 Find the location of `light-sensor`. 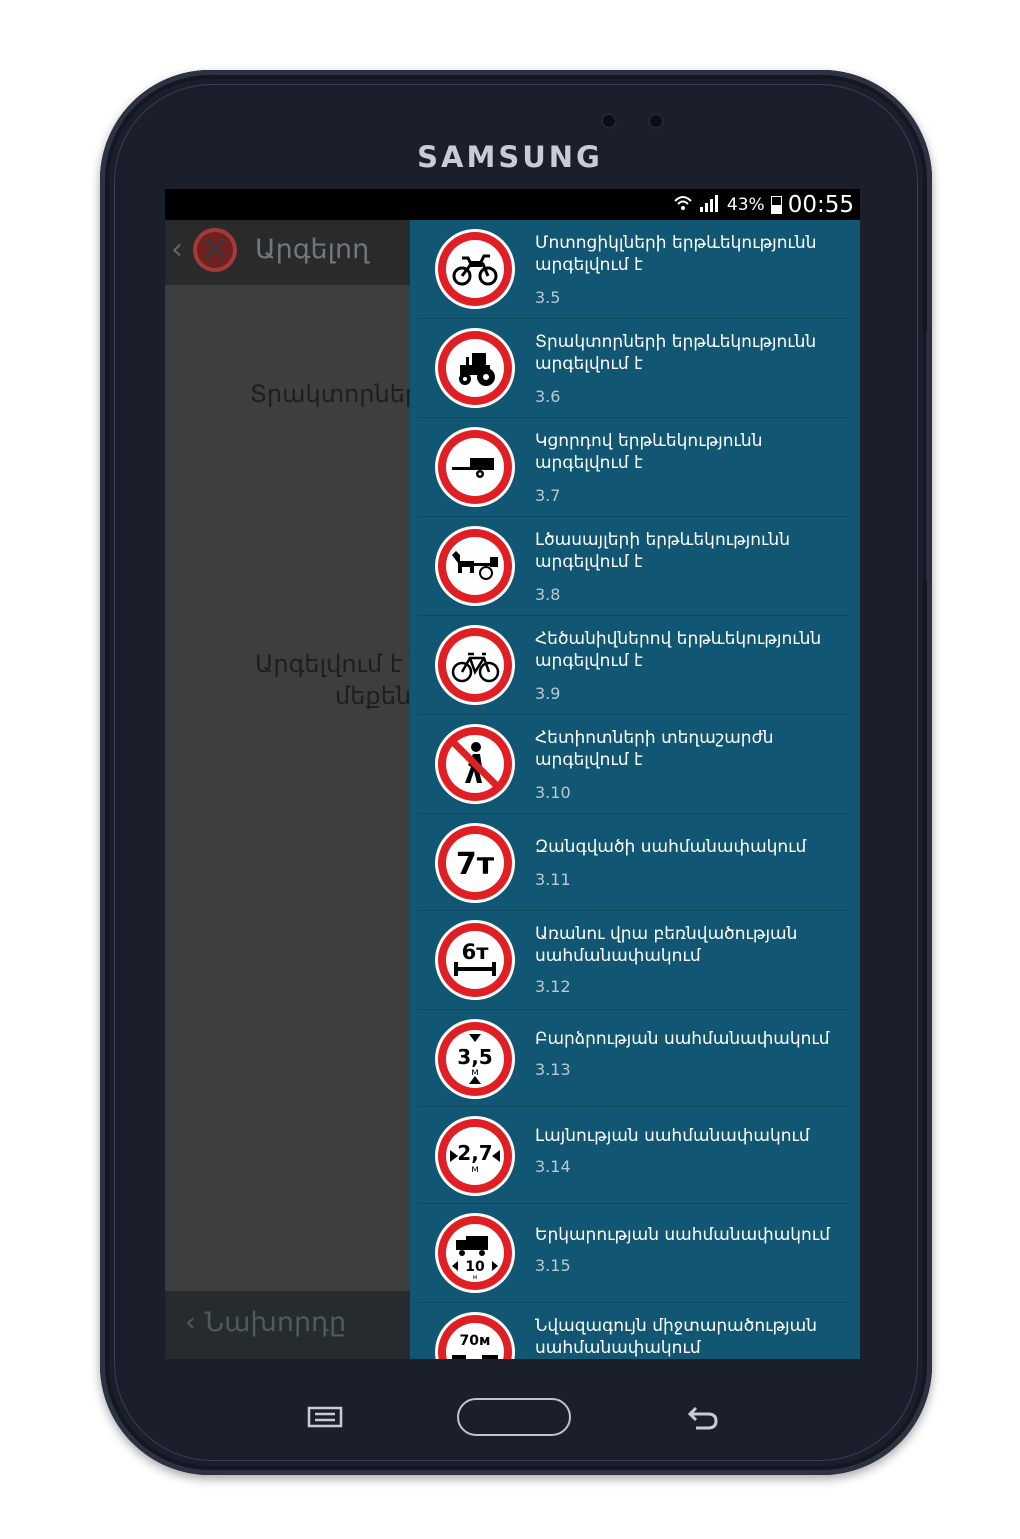

light-sensor is located at coordinates (656, 121).